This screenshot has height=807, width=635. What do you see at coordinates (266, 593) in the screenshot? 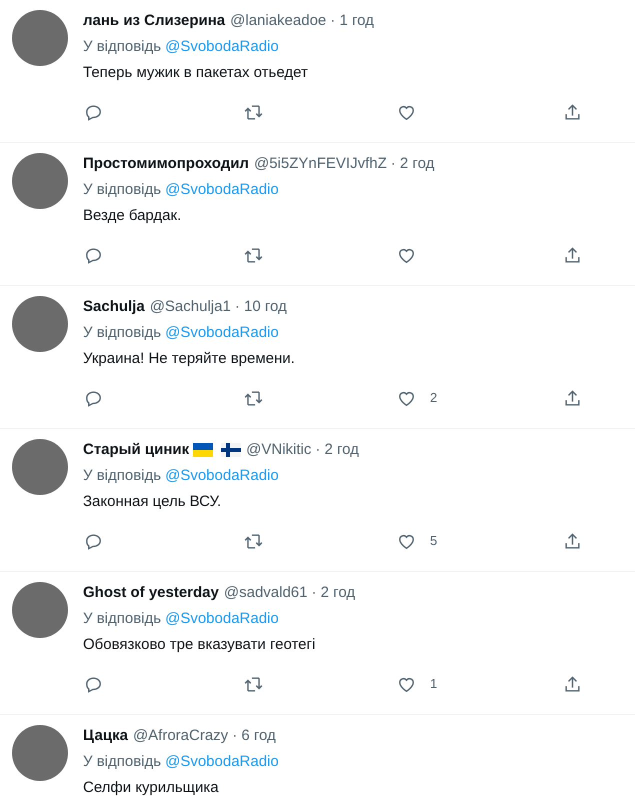
I see `user-handle: @sadvald61` at bounding box center [266, 593].